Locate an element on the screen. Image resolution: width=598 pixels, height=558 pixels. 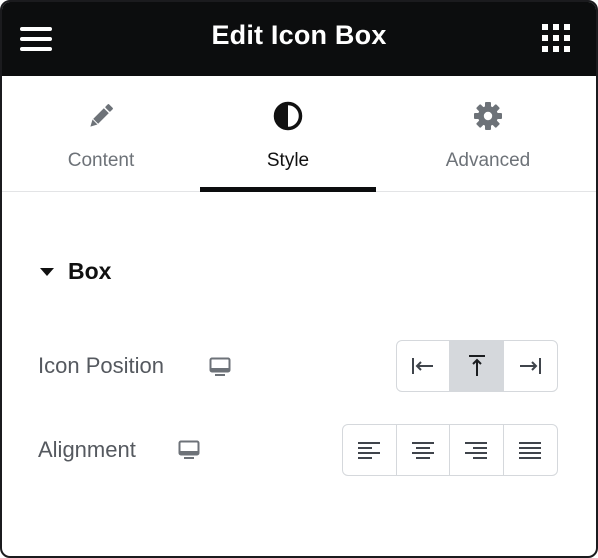
text-align-justify-icon is located at coordinates (530, 450).